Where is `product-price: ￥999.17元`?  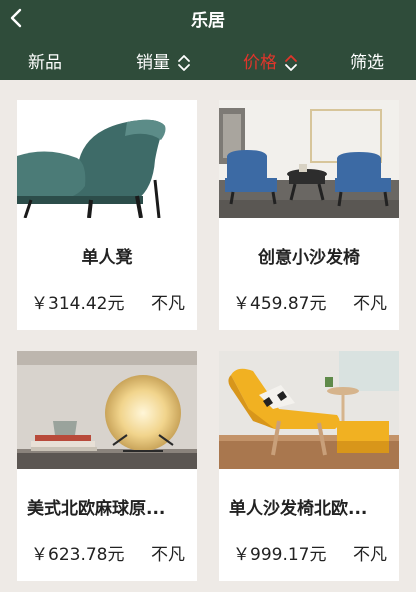 product-price: ￥999.17元 is located at coordinates (280, 555).